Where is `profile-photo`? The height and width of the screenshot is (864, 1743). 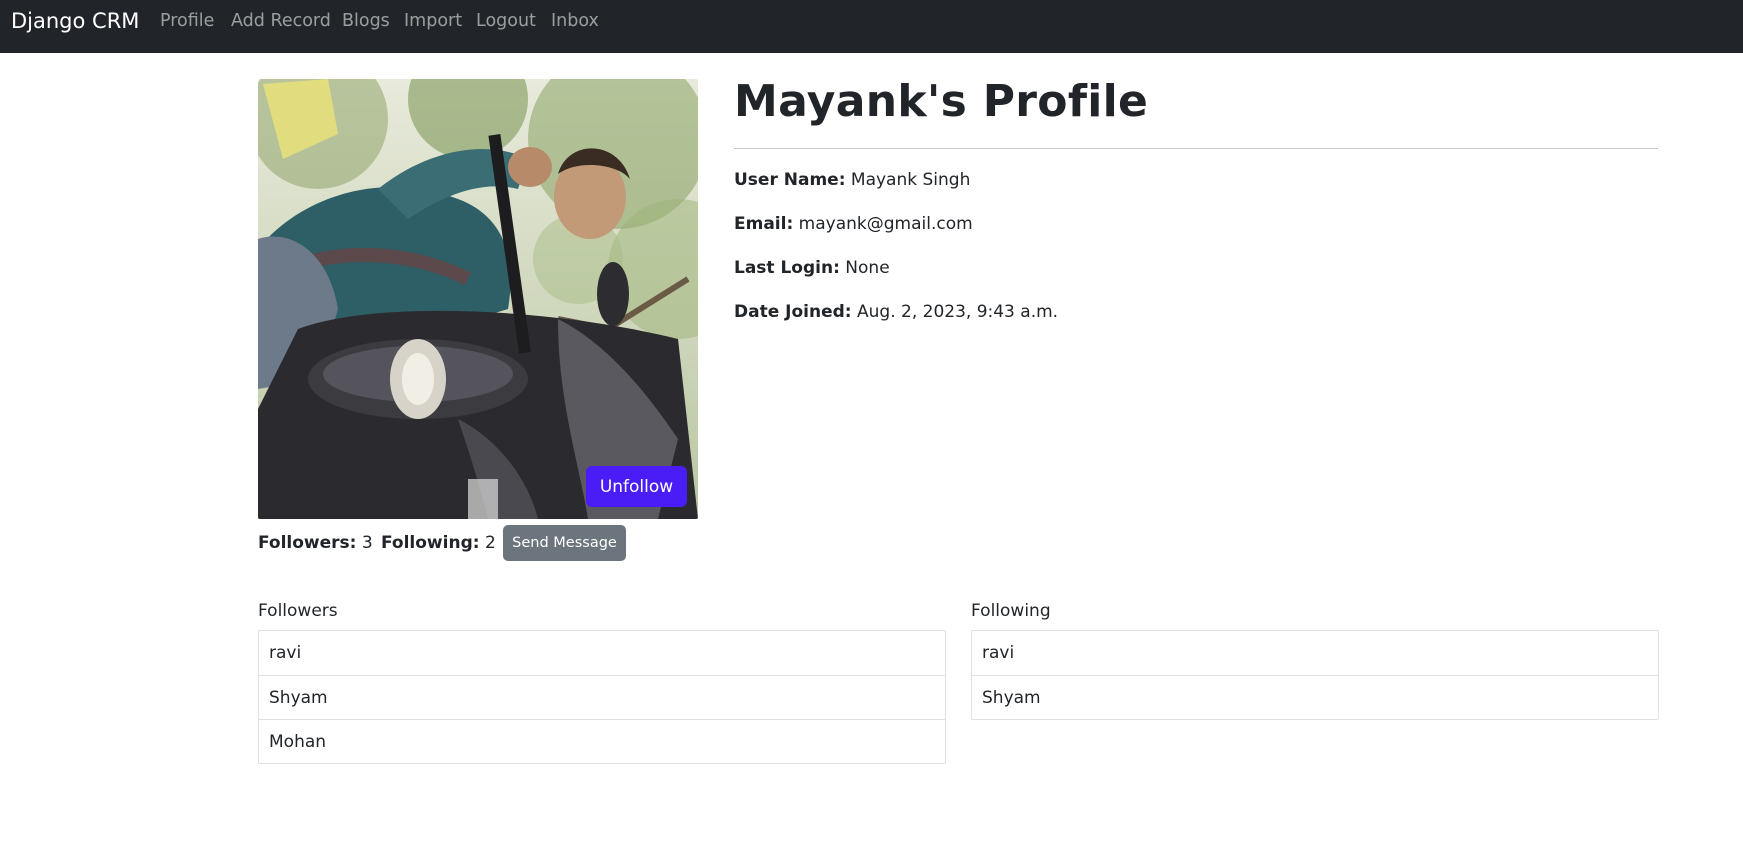
profile-photo is located at coordinates (478, 299).